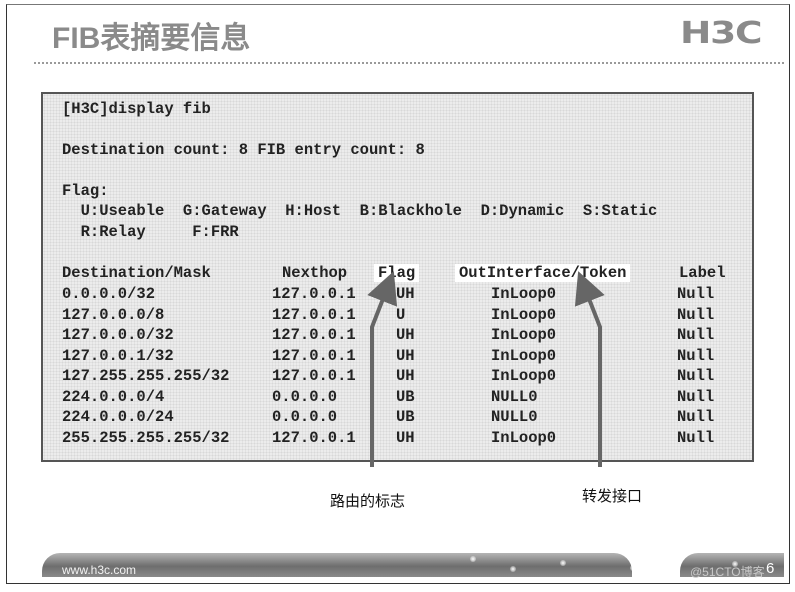  I want to click on flag-arrow, so click(382, 369).